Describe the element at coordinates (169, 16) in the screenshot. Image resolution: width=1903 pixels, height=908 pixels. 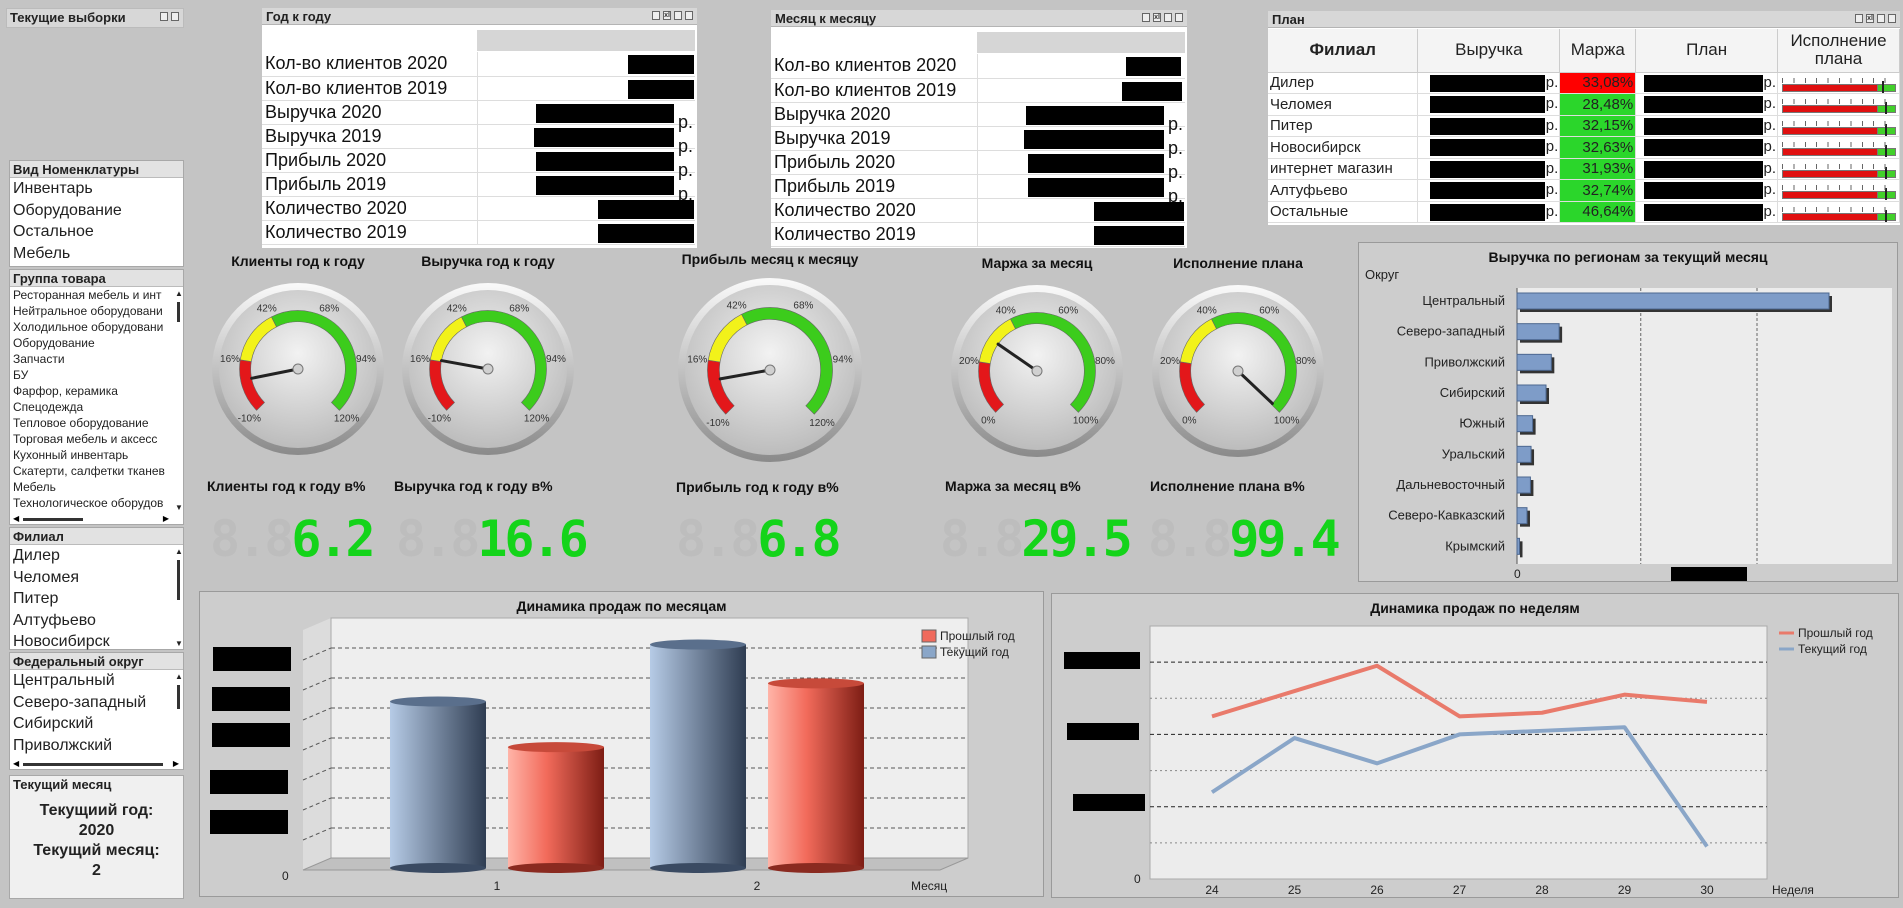
I see `caption-buttons` at that location.